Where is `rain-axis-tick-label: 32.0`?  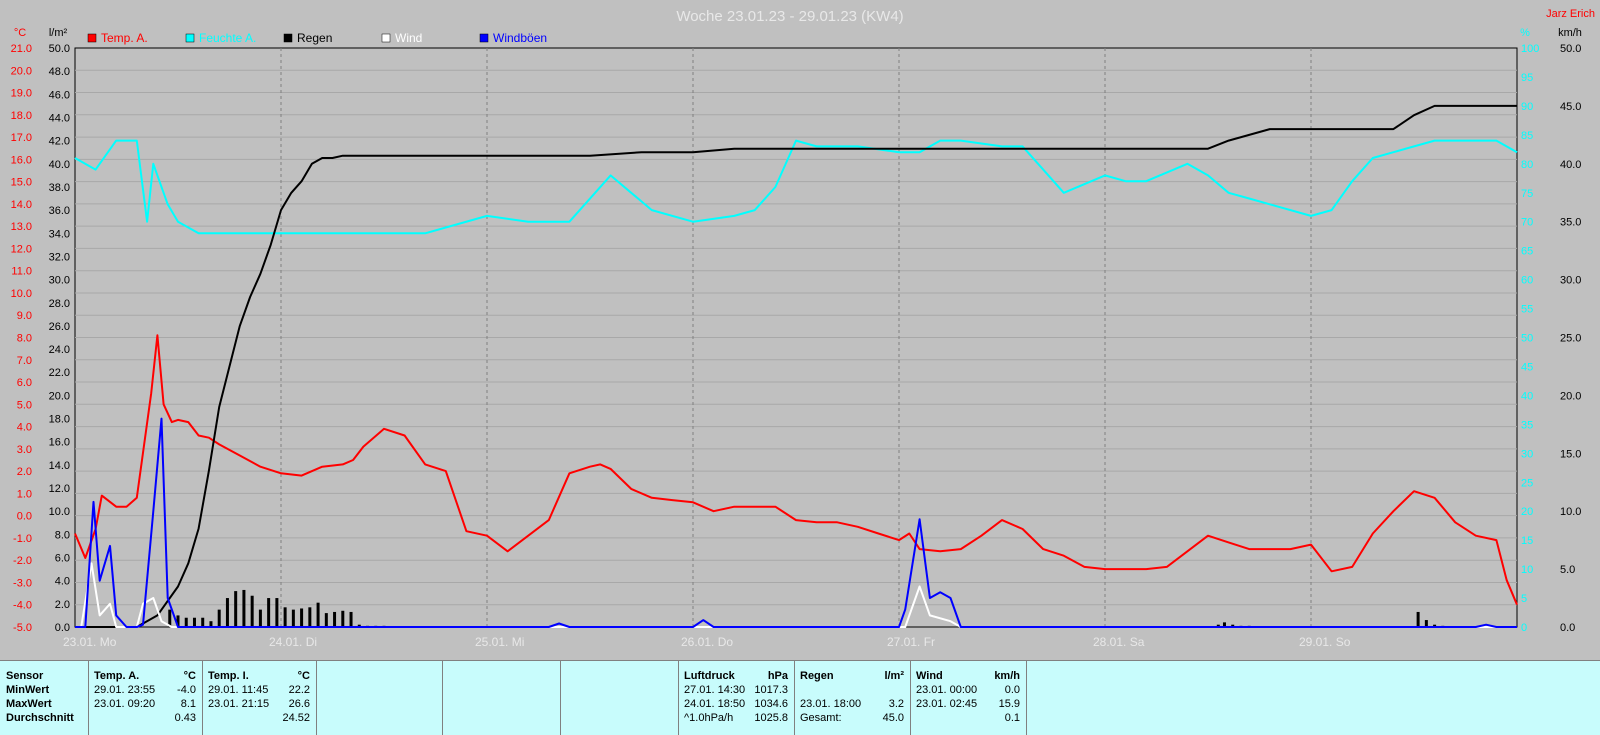 rain-axis-tick-label: 32.0 is located at coordinates (59, 257).